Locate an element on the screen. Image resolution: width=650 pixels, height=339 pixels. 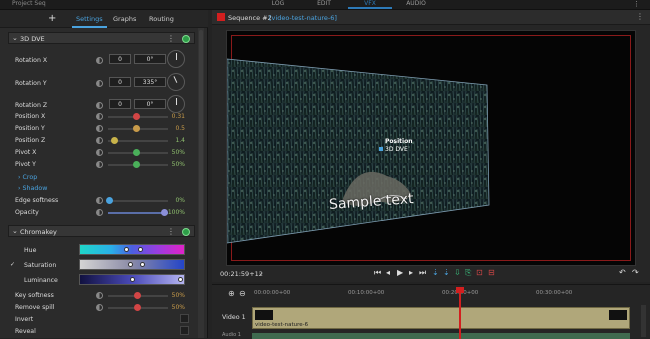
overlay-effect-label: 3D DVE is located at coordinates (396, 149).